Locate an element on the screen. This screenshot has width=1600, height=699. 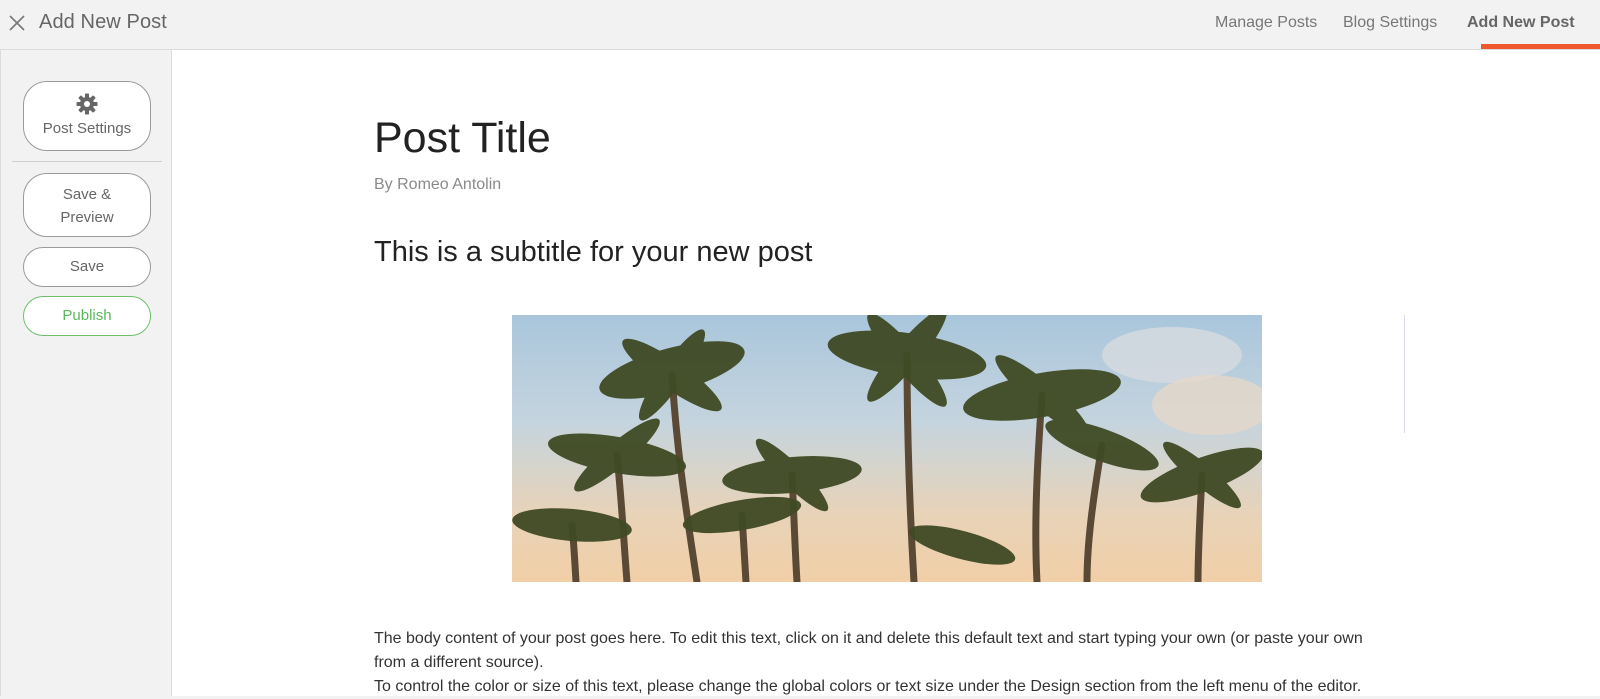
sidebar-divider is located at coordinates (87, 161).